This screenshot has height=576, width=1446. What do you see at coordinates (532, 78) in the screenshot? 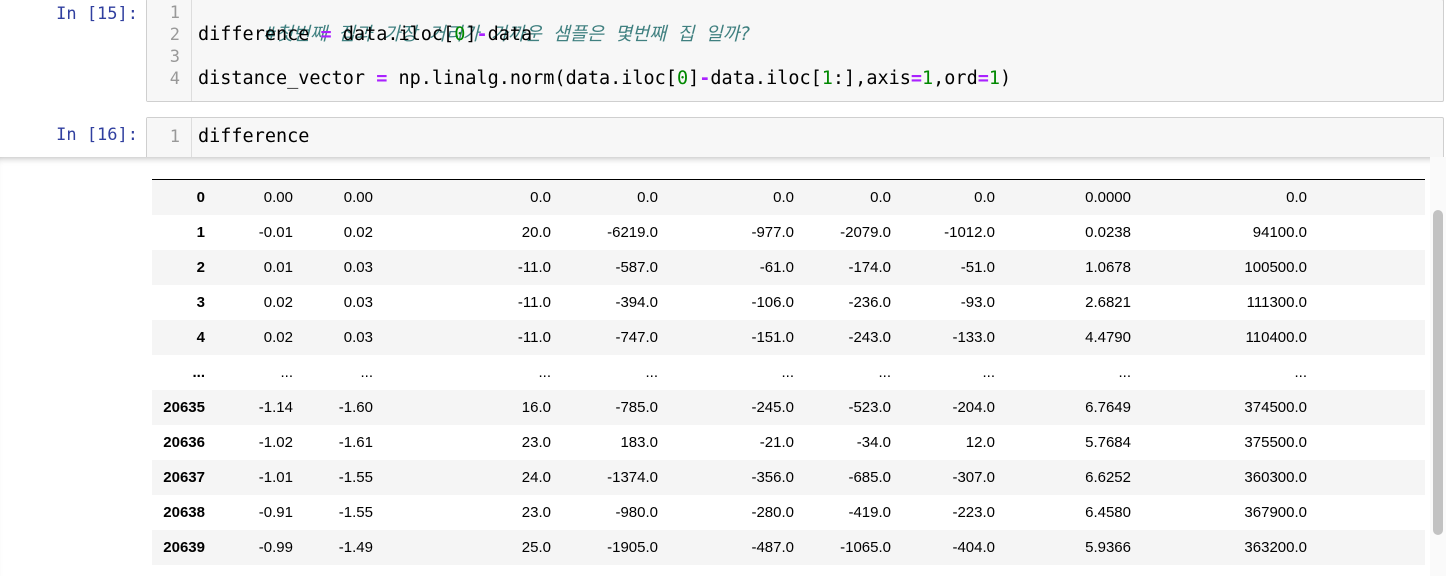
I see `code-token: np.linalg.norm(data.iloc[` at bounding box center [532, 78].